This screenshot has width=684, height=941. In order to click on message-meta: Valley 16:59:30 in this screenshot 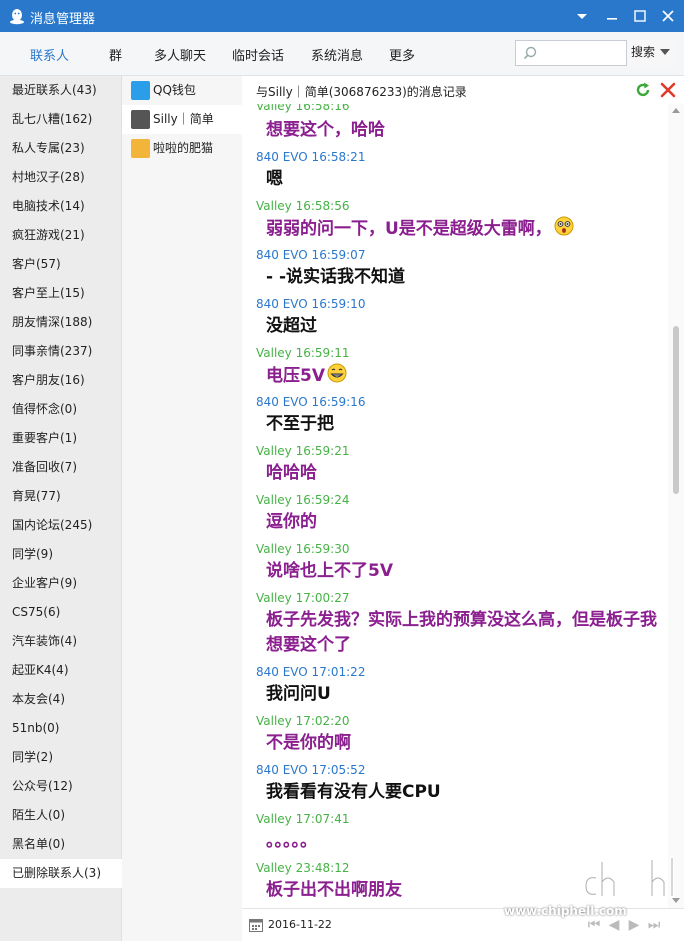, I will do `click(303, 549)`.